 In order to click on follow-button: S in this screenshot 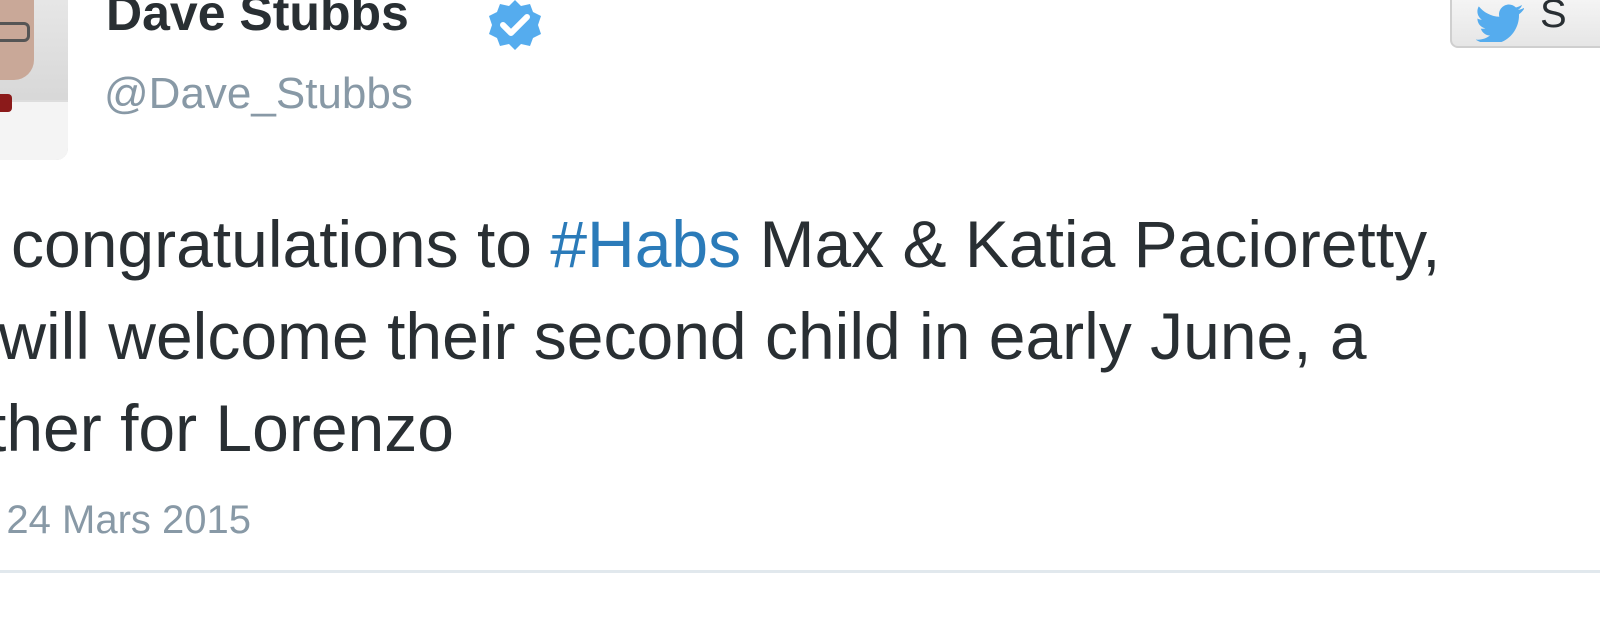, I will do `click(1525, 24)`.